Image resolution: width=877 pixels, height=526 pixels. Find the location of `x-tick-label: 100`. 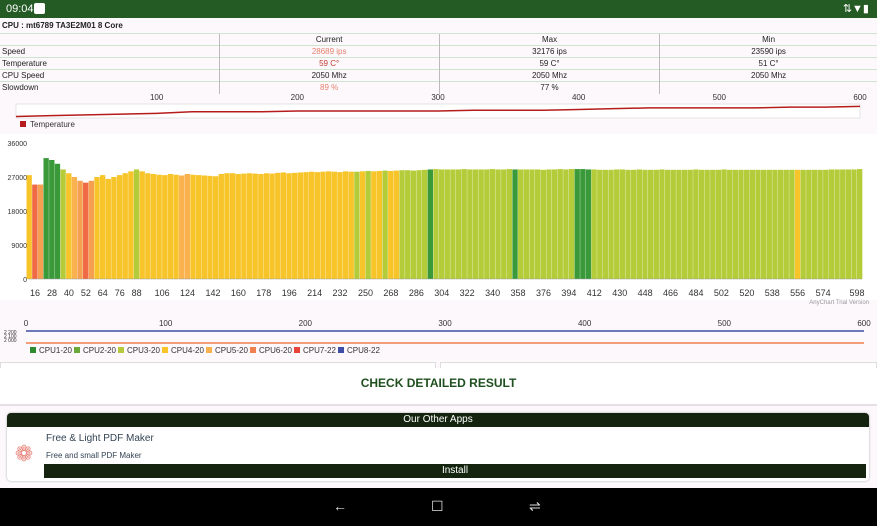

x-tick-label: 100 is located at coordinates (166, 323).